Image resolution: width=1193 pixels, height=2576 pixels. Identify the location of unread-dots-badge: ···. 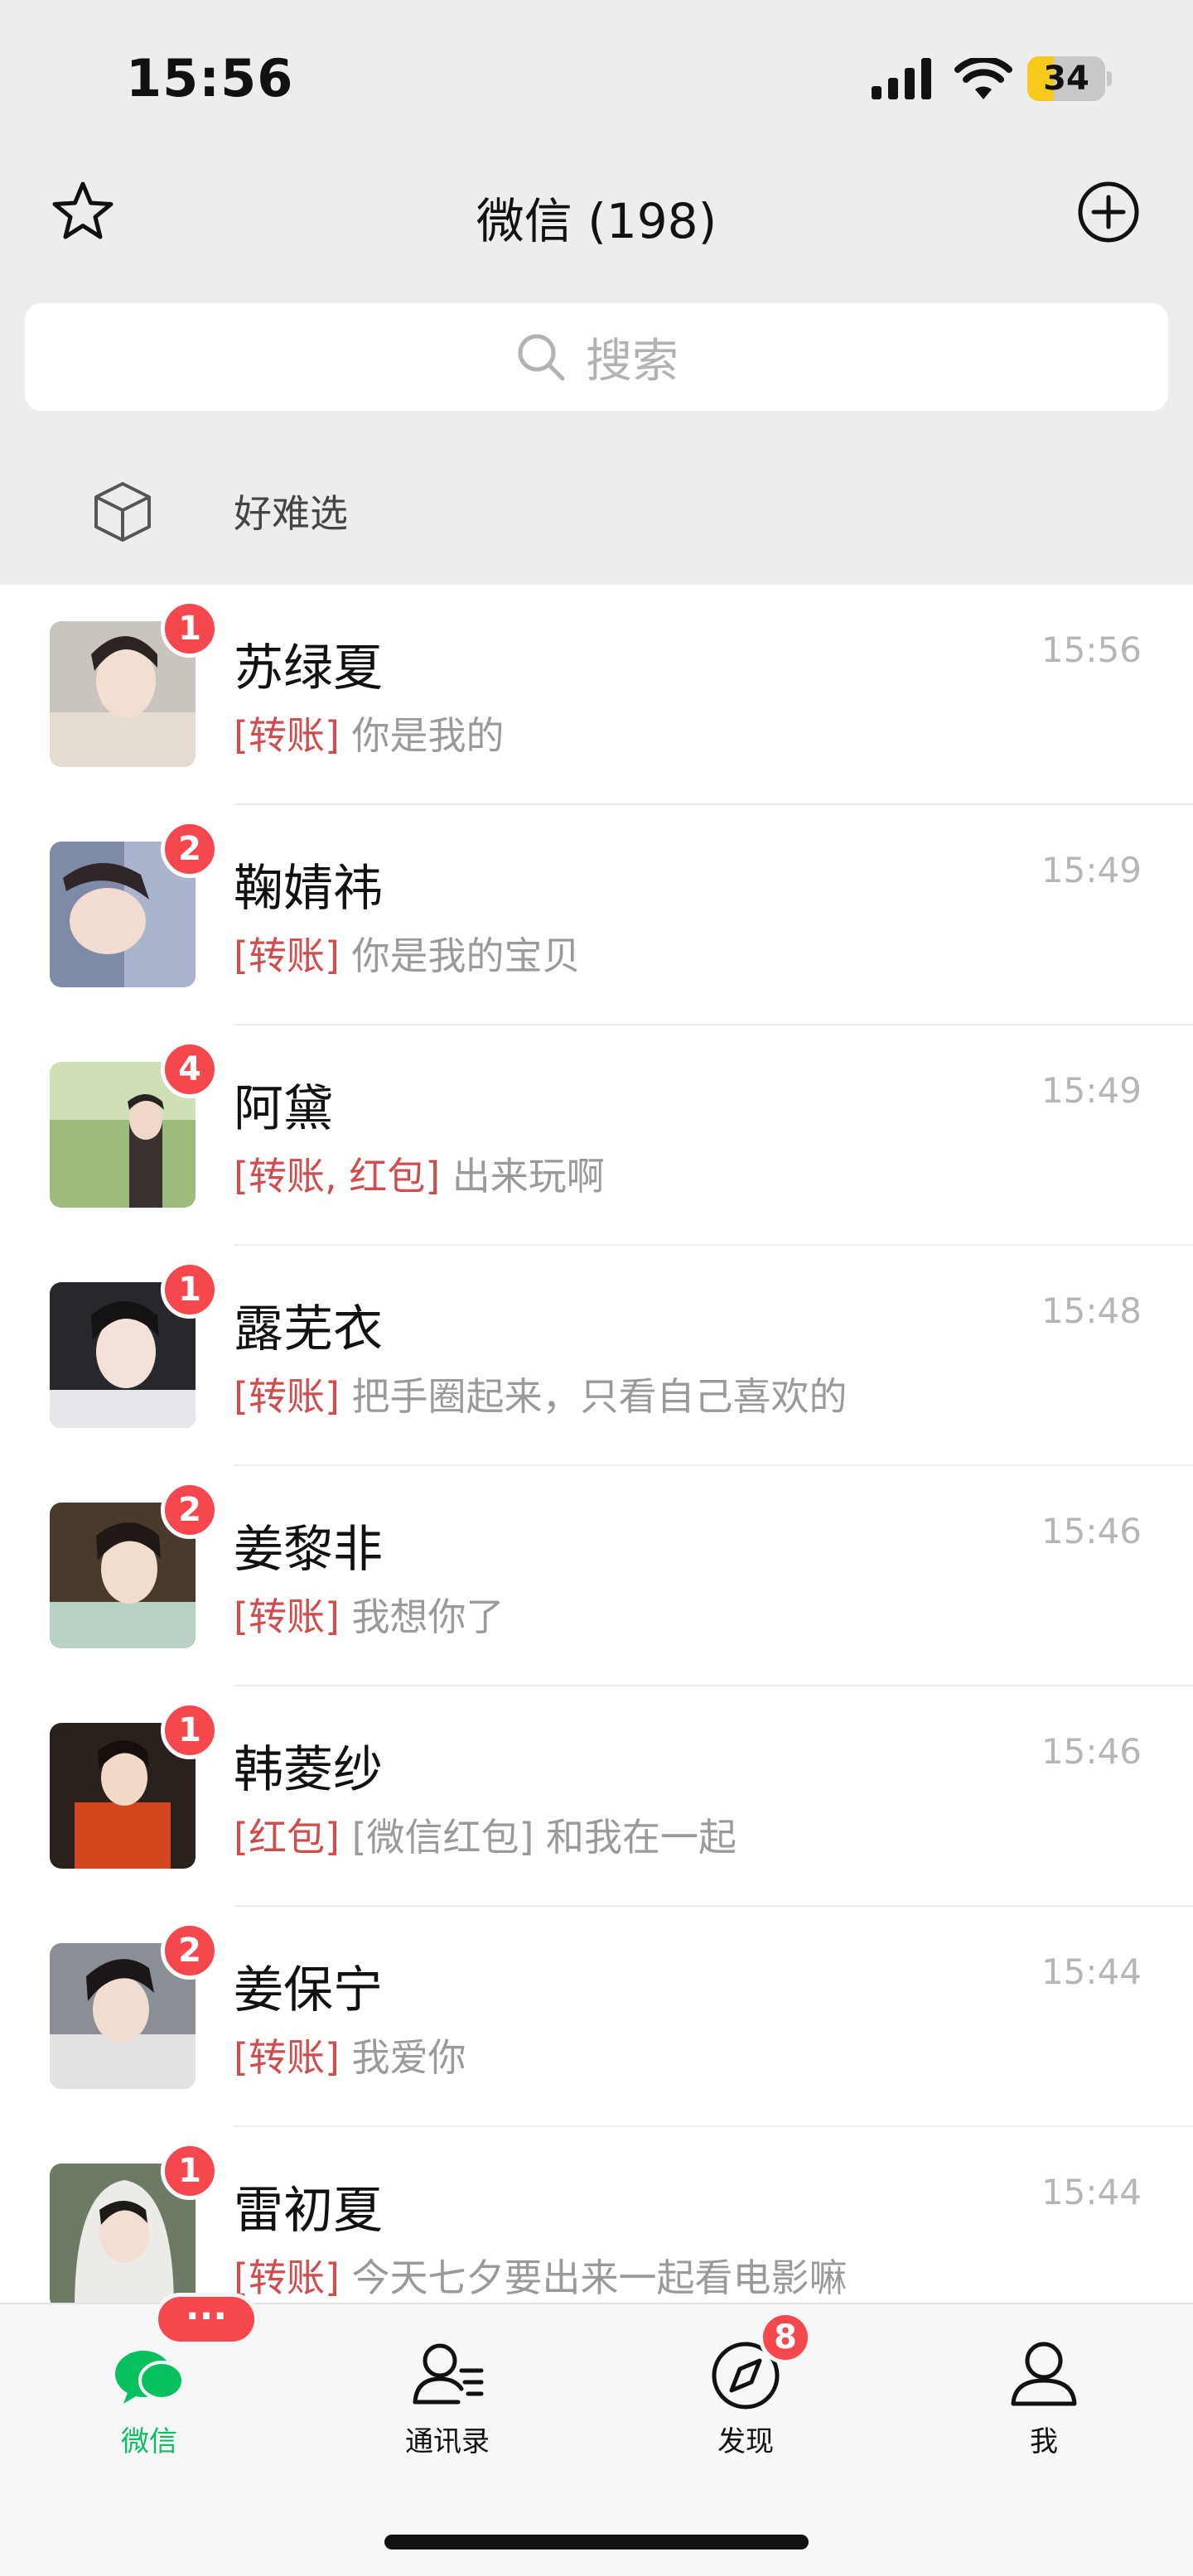
(206, 2319).